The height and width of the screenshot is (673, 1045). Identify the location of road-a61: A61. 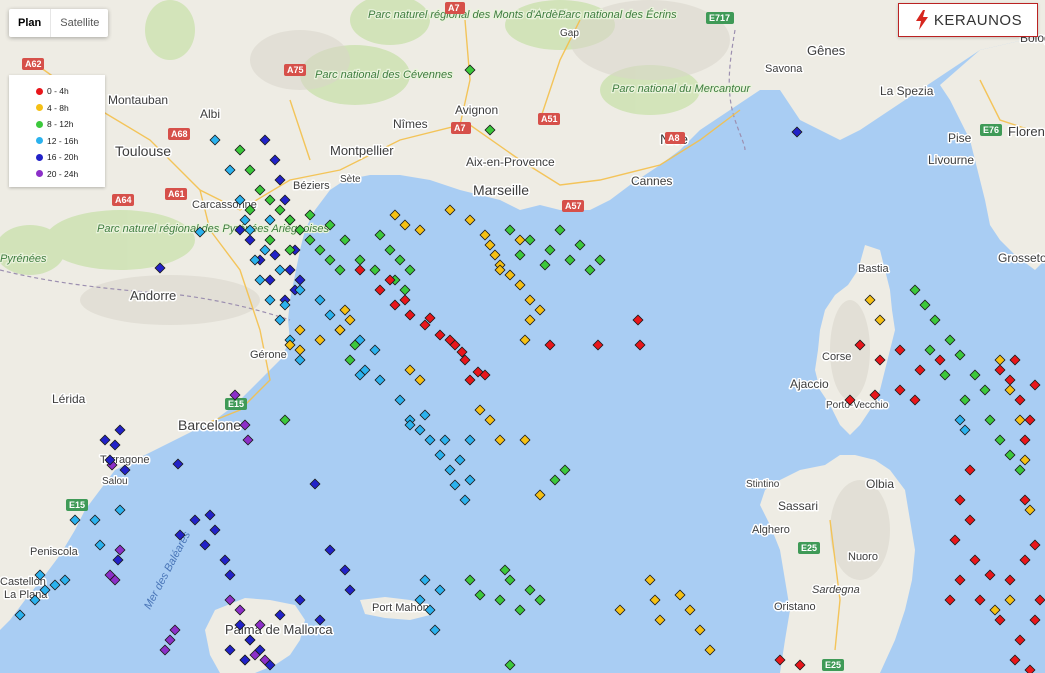
(176, 194).